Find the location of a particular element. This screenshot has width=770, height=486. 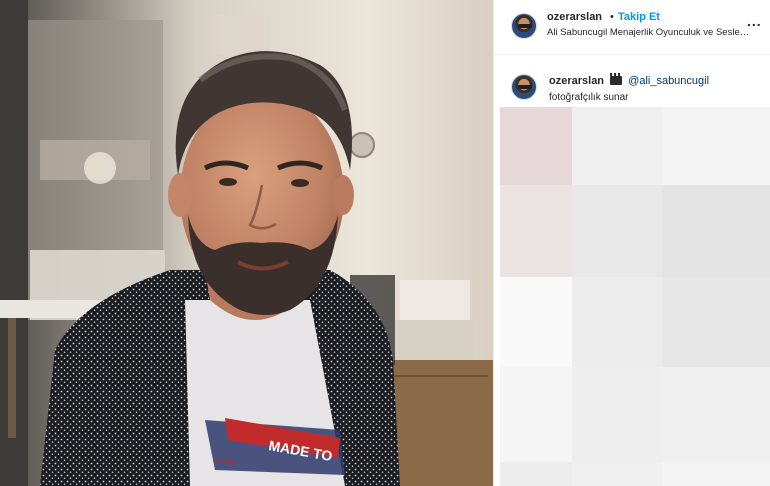

caption-line: ozerarslan @ali_sabuncugil is located at coordinates (629, 80).